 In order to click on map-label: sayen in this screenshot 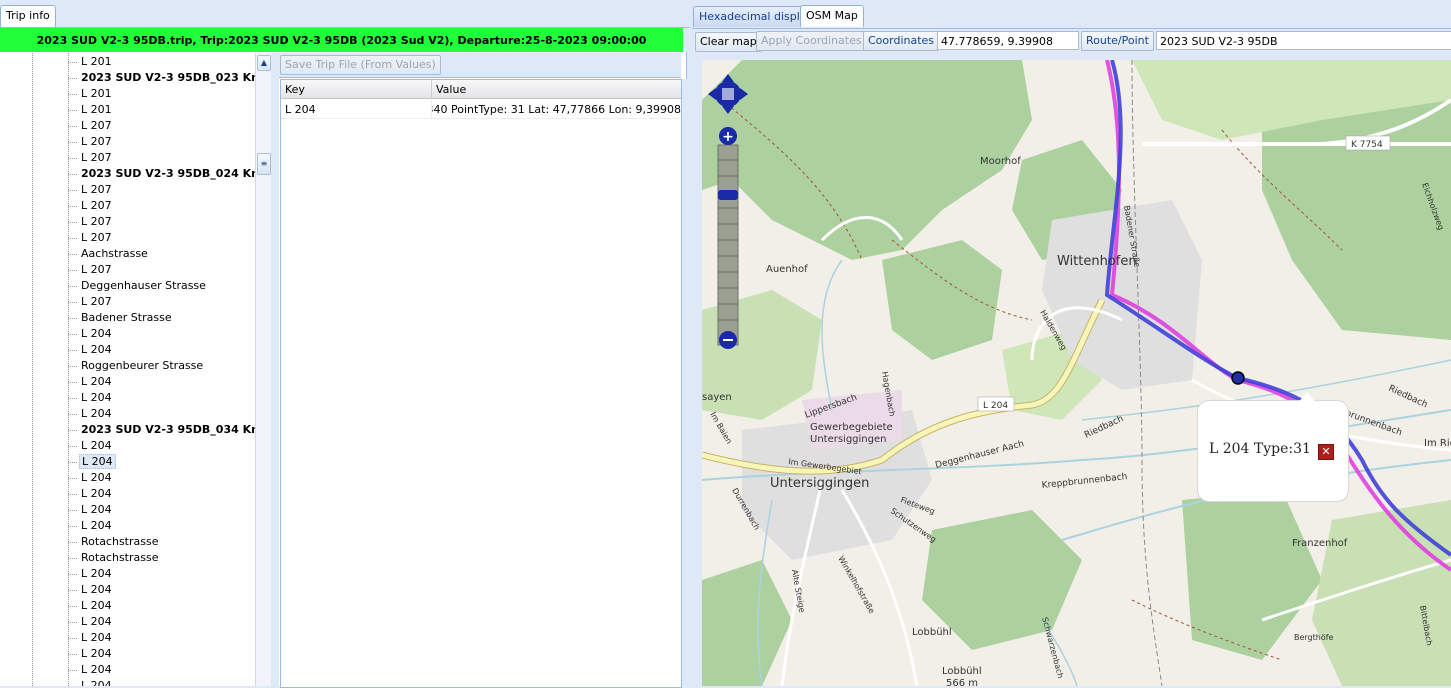, I will do `click(717, 397)`.